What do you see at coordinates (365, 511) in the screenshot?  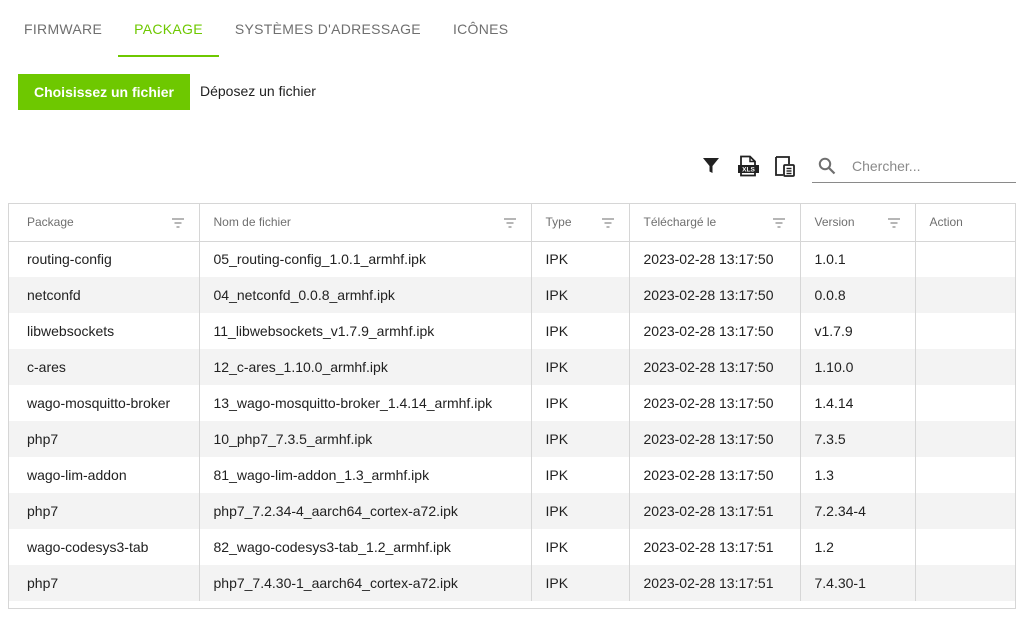 I see `cell-filename: php7_7.2.34-4_aarch64_cortex-a72.ipk` at bounding box center [365, 511].